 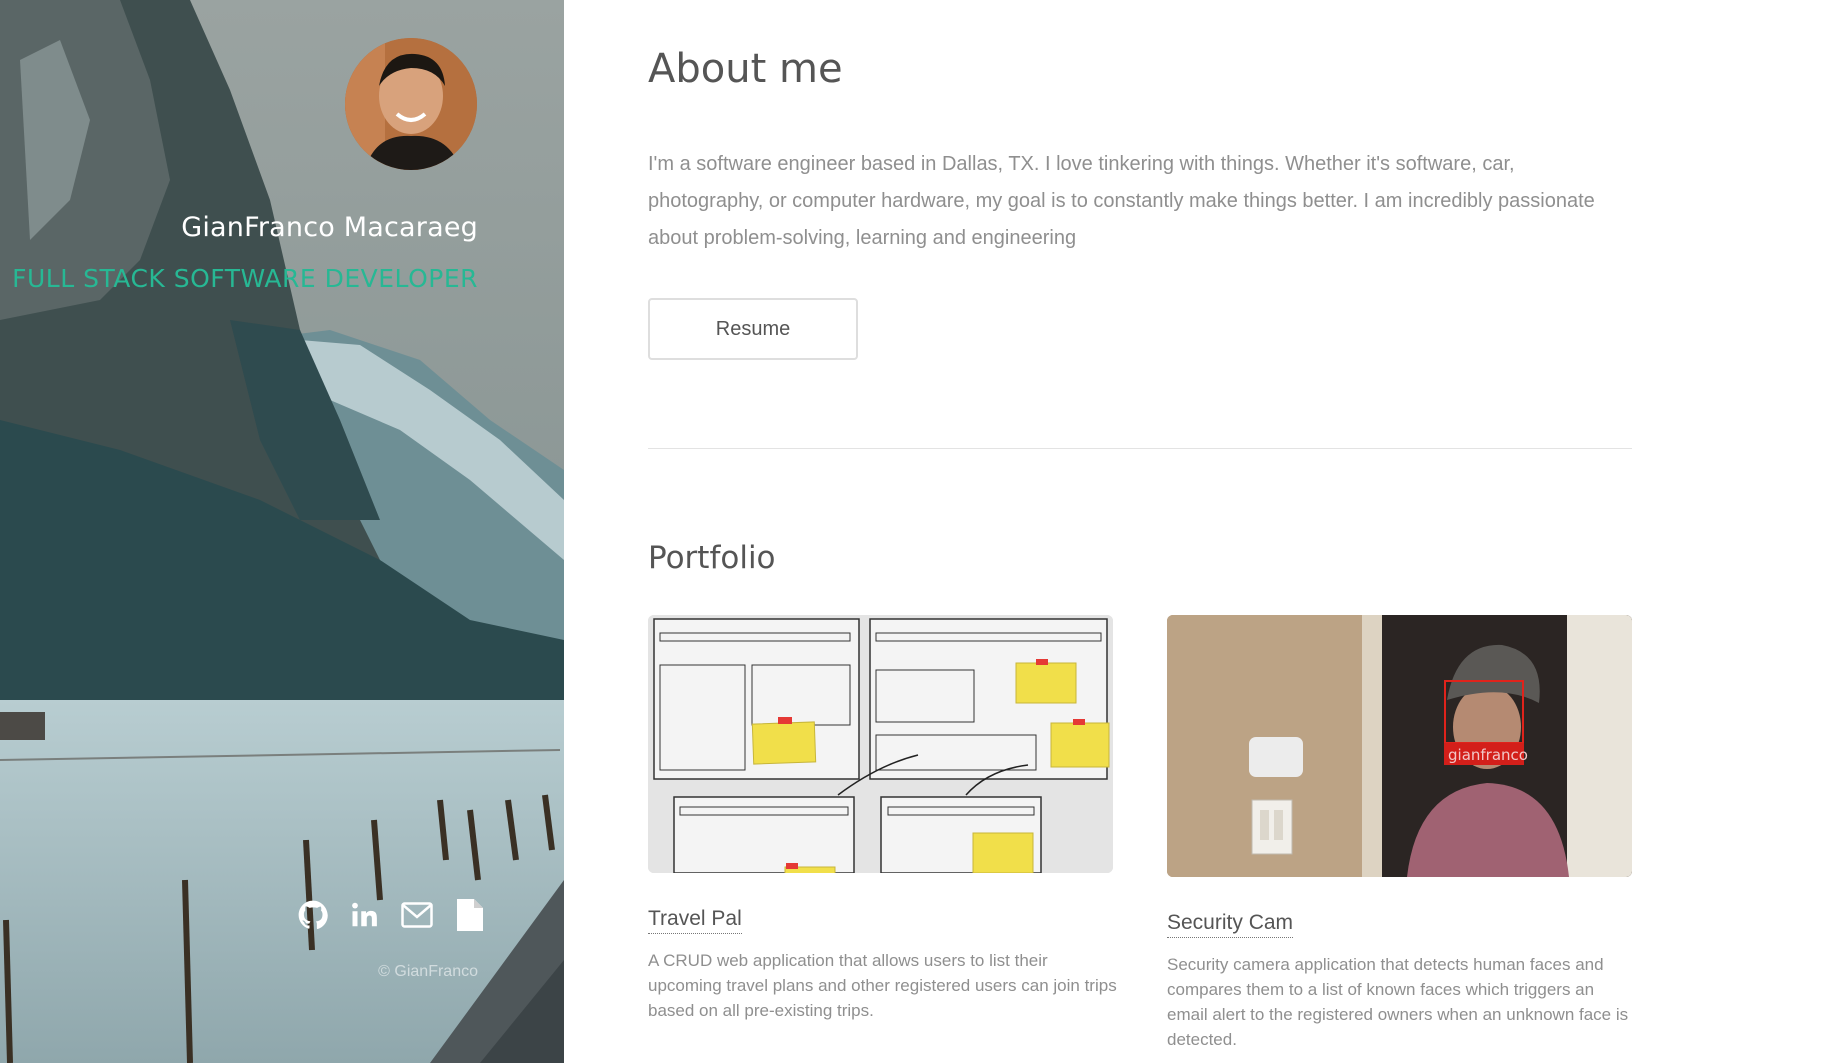 What do you see at coordinates (365, 915) in the screenshot?
I see `linkedin-icon` at bounding box center [365, 915].